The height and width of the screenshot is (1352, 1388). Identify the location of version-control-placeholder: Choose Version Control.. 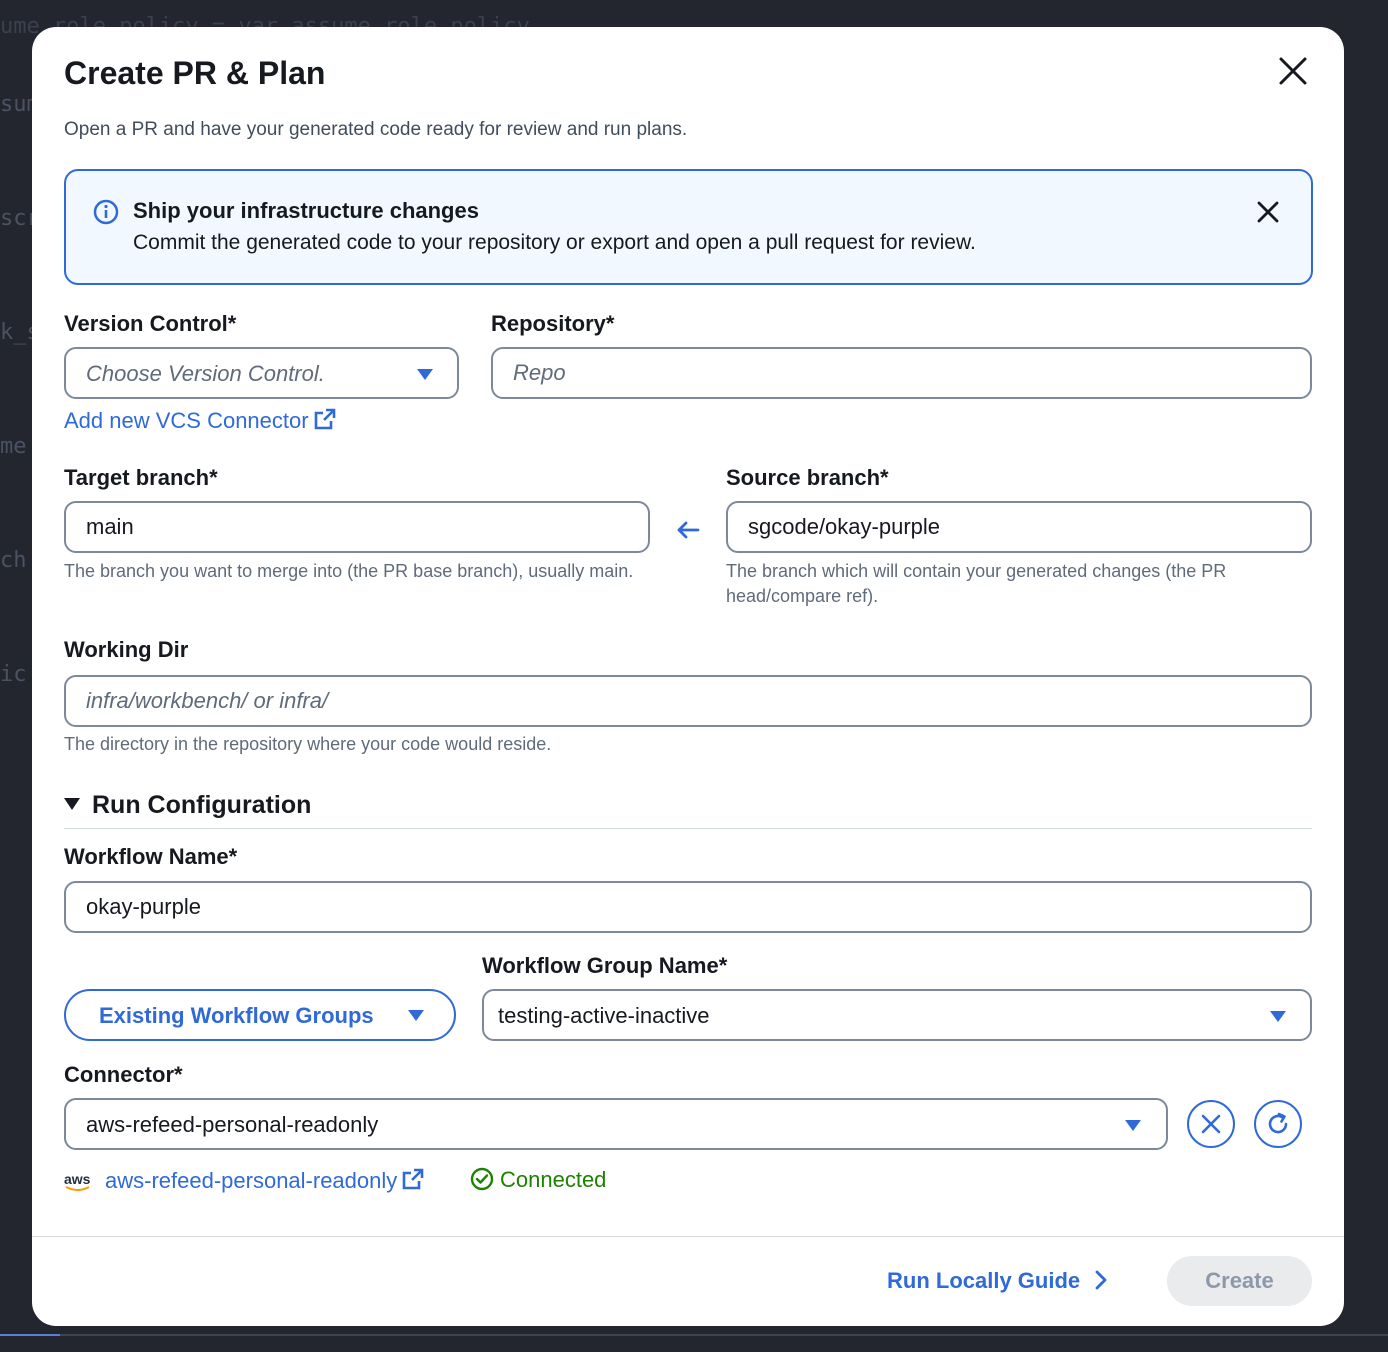
(205, 373).